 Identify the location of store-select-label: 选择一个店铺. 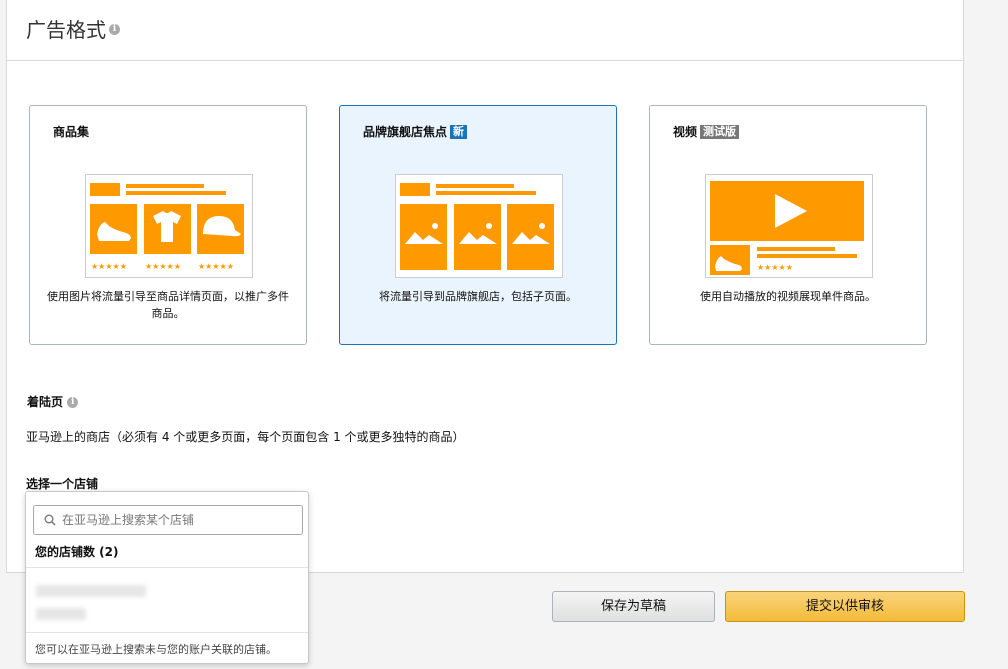
(62, 484).